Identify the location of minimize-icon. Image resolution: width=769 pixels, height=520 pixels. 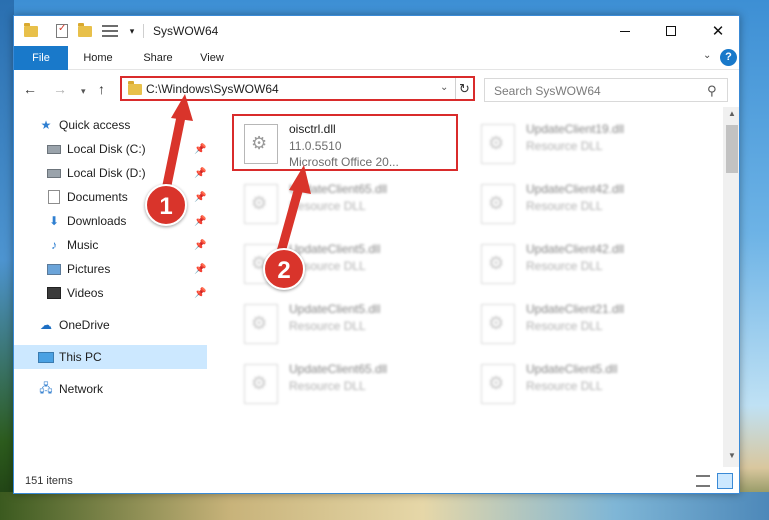
(625, 31).